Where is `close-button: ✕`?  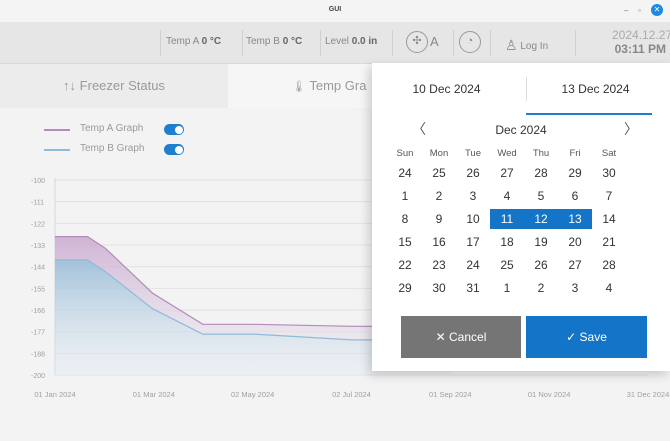 close-button: ✕ is located at coordinates (657, 10).